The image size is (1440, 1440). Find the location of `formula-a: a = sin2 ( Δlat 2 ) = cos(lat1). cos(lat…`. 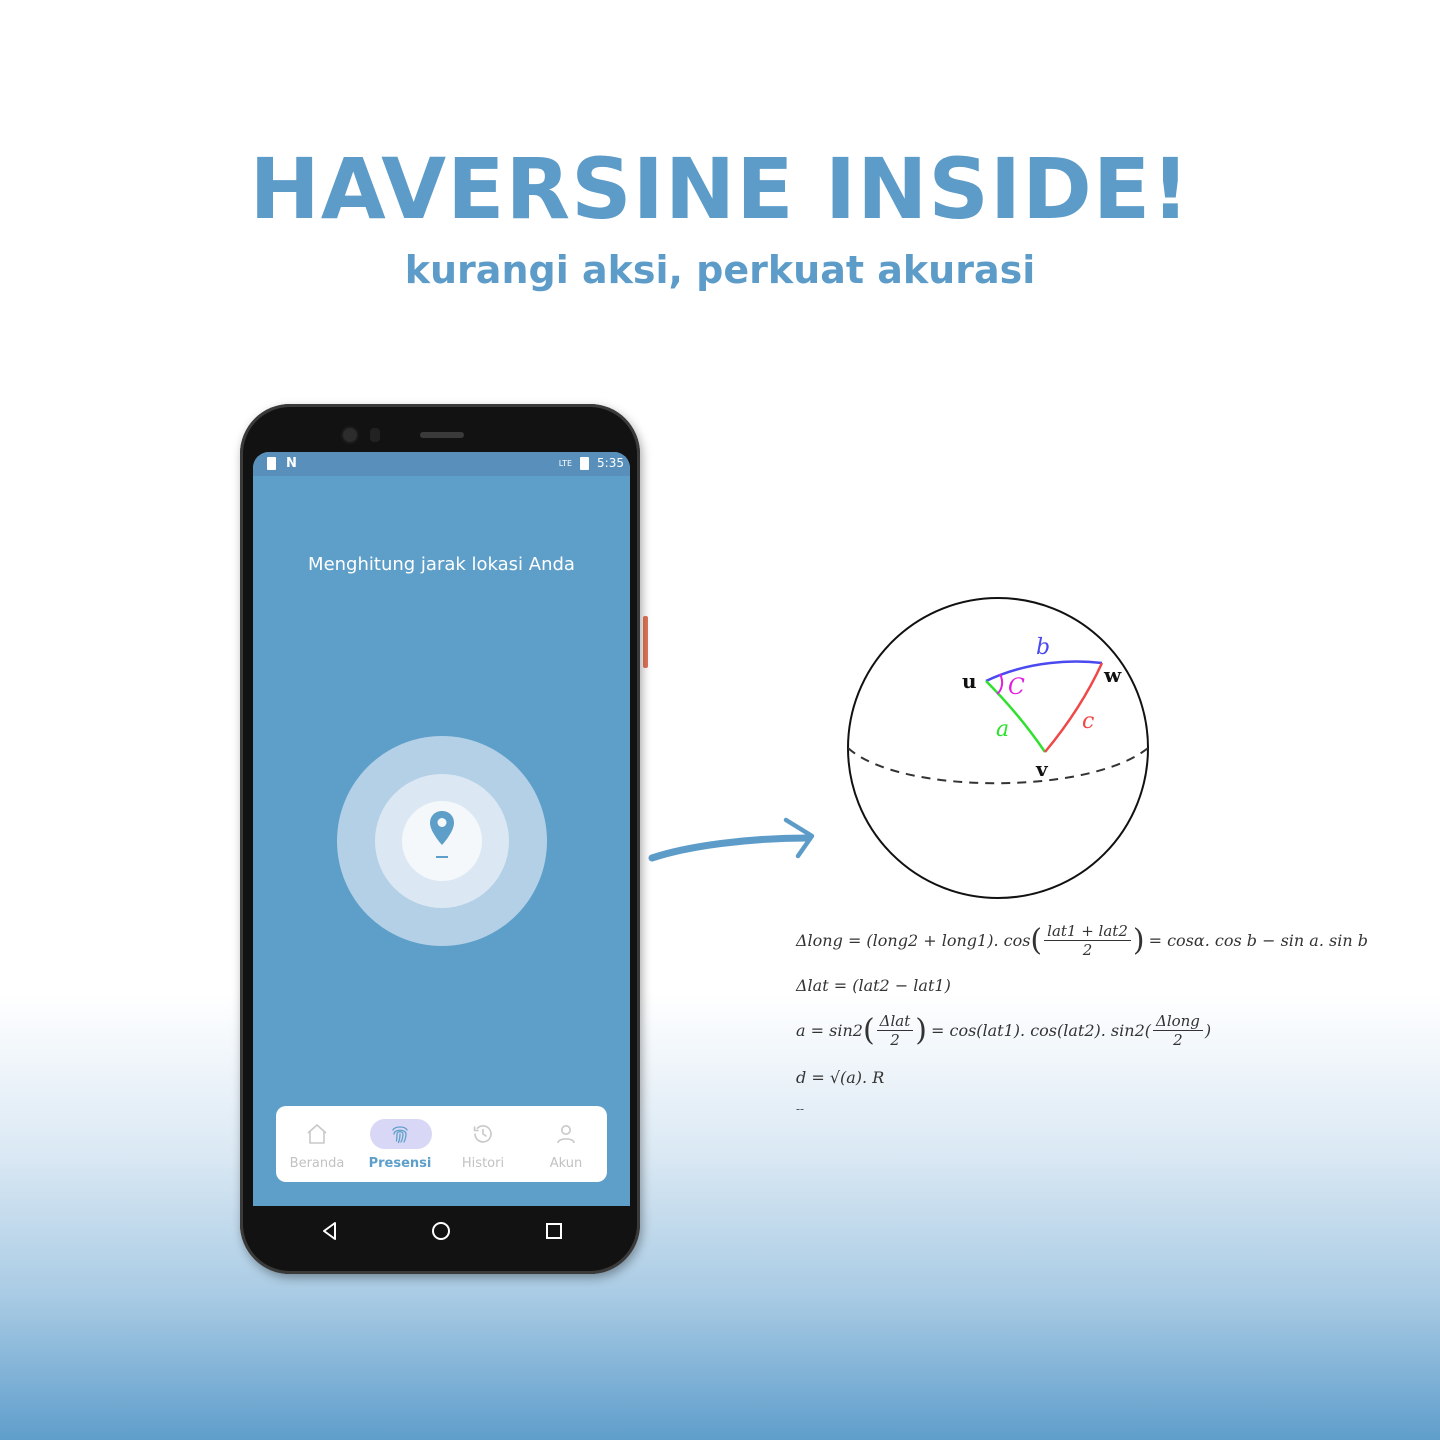

formula-a: a = sin2 ( Δlat 2 ) = cos(lat1). cos(lat… is located at coordinates (1003, 1030).